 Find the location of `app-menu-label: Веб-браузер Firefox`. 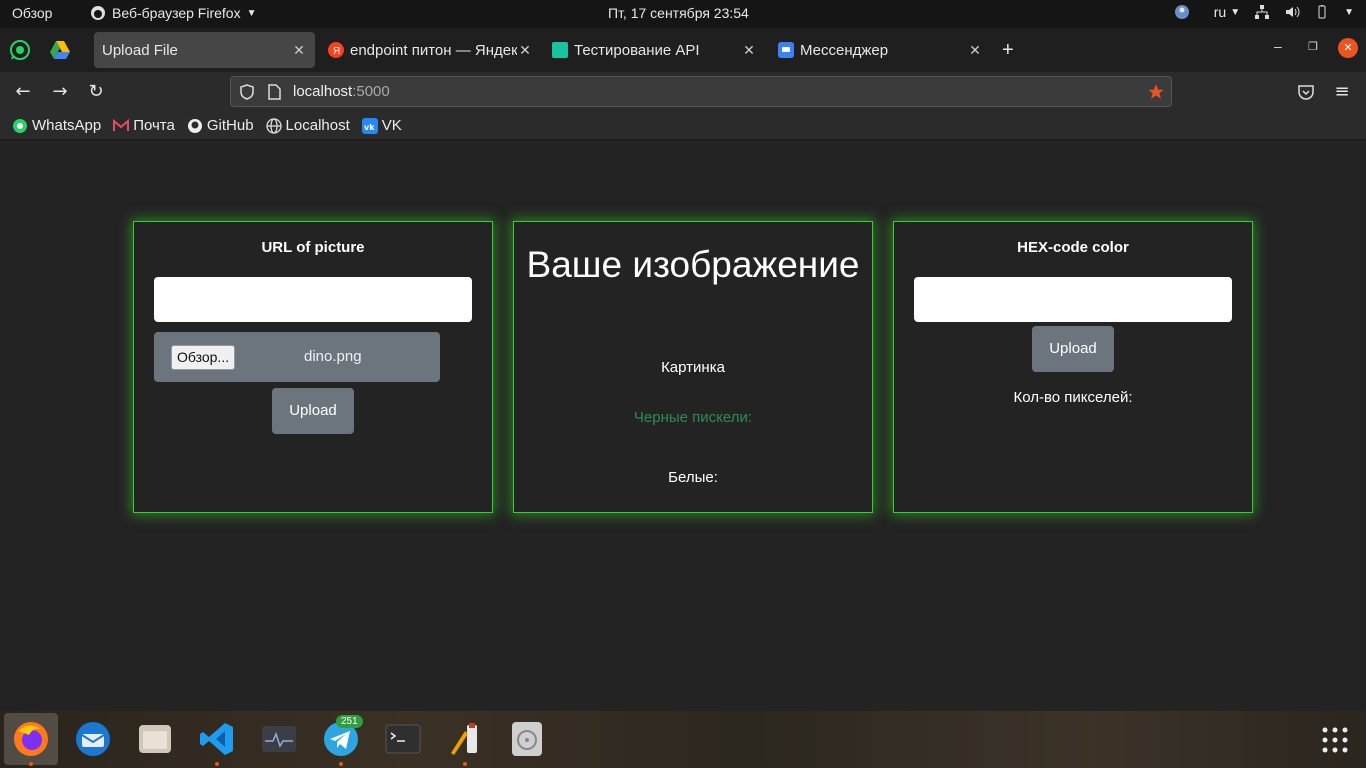

app-menu-label: Веб-браузер Firefox is located at coordinates (176, 13).